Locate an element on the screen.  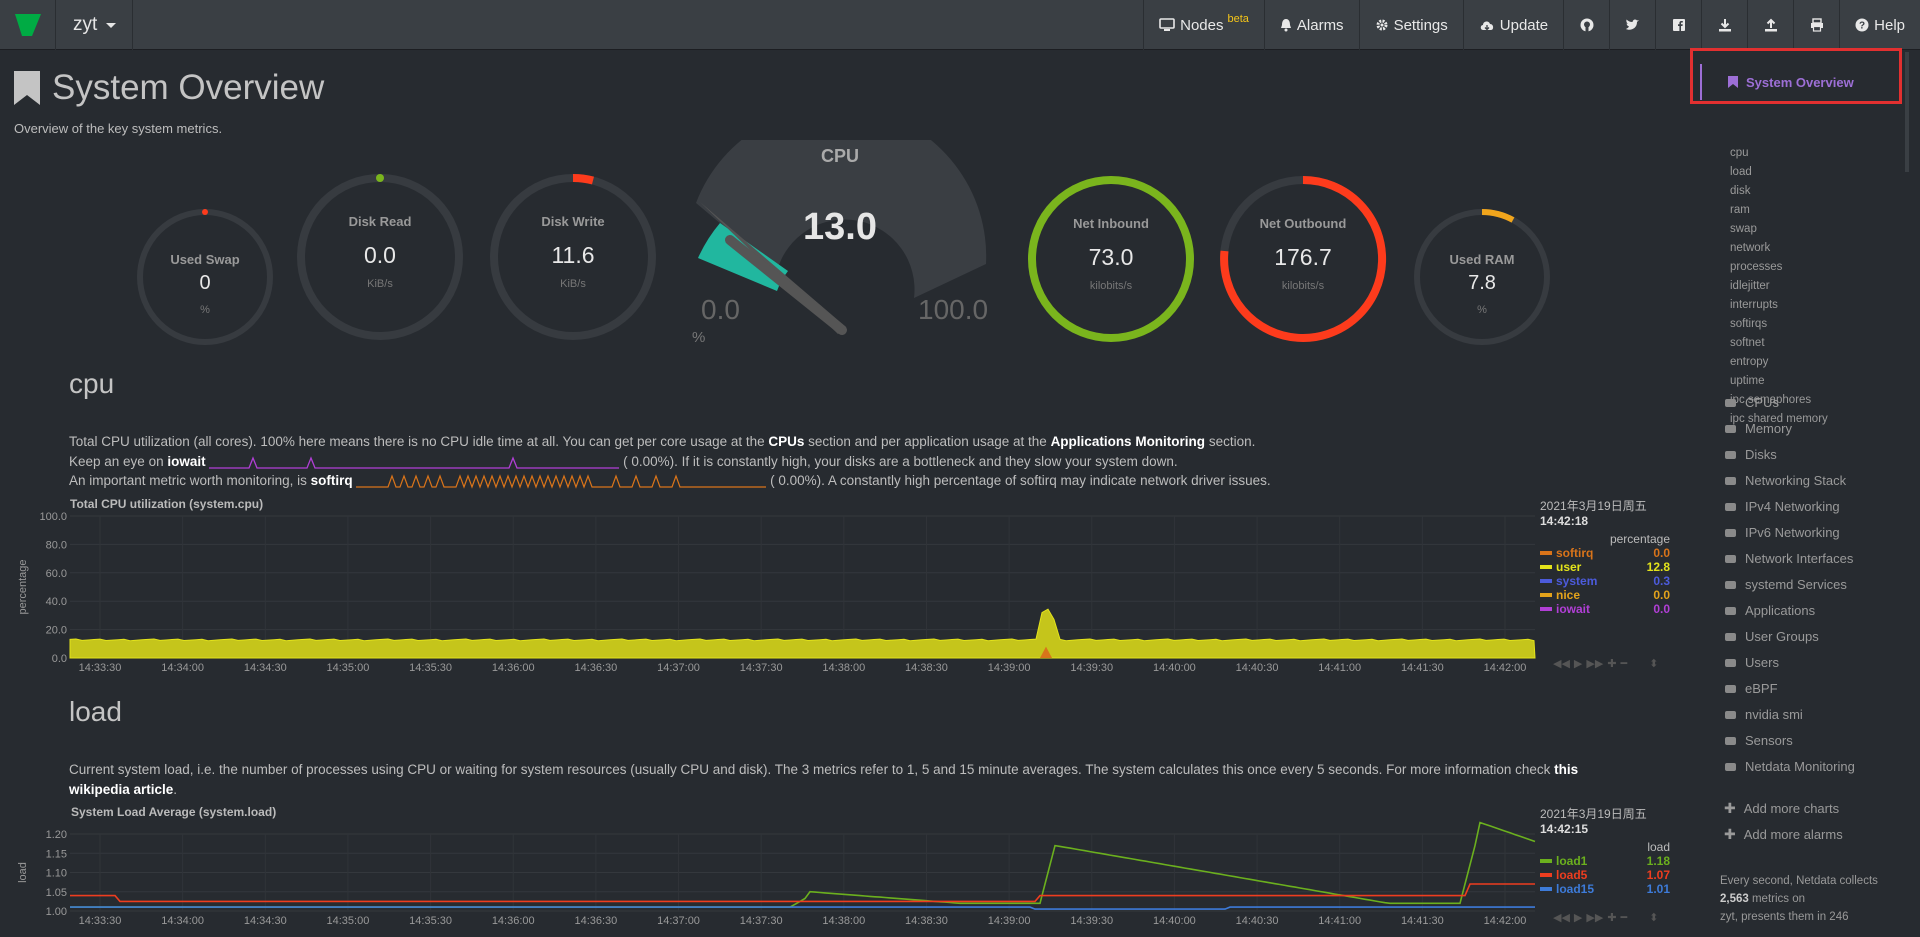
legend-item-load15: load15 1.01 is located at coordinates (1605, 889).